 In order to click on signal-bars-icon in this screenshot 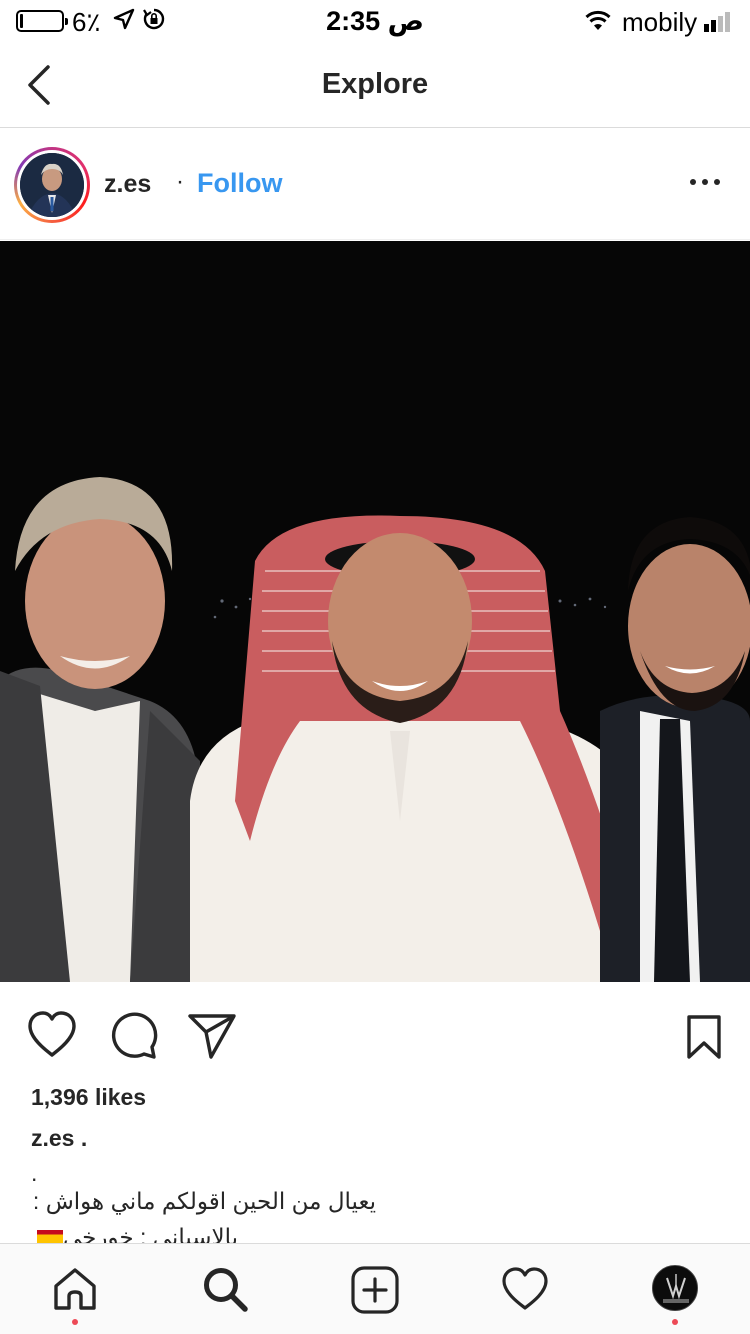, I will do `click(717, 21)`.